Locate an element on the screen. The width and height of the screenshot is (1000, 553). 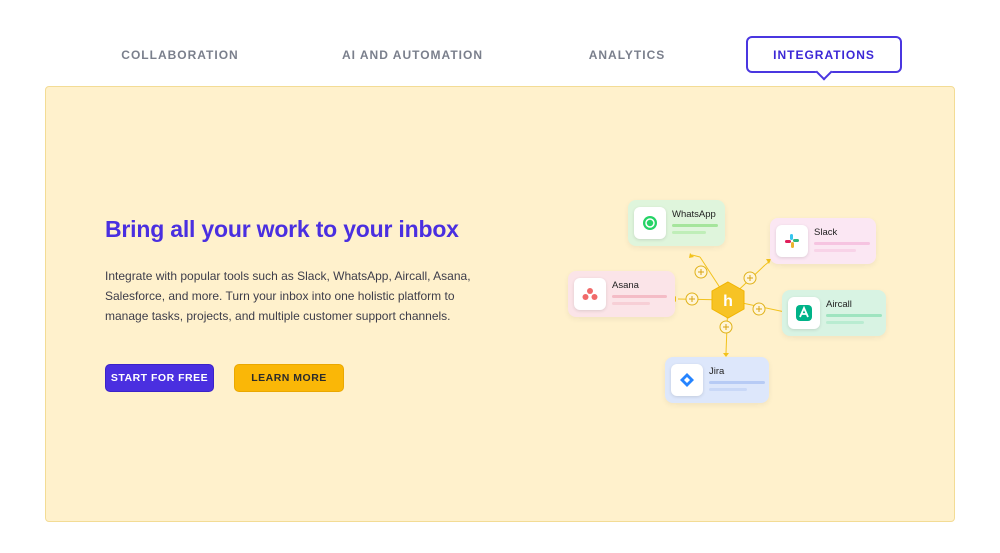
integration-name: Asana is located at coordinates (625, 285).